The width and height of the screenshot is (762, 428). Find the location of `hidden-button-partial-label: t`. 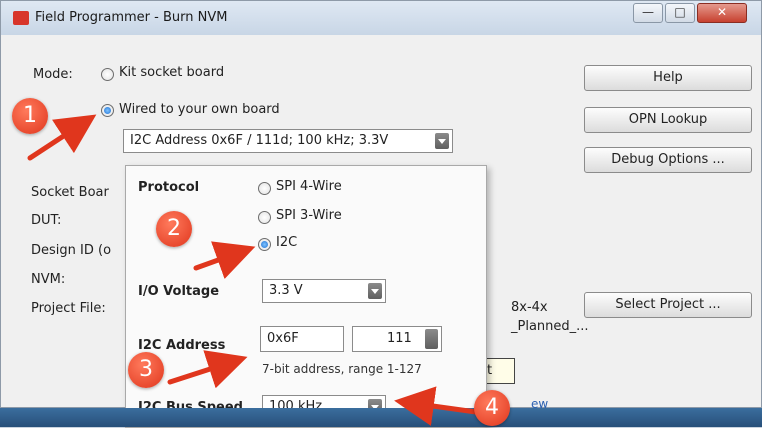

hidden-button-partial-label: t is located at coordinates (490, 370).